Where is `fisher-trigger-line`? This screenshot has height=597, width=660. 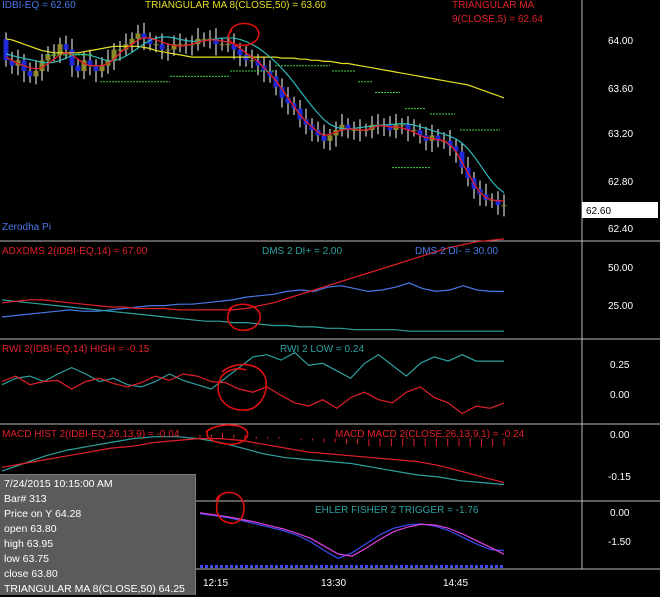 fisher-trigger-line is located at coordinates (352, 534).